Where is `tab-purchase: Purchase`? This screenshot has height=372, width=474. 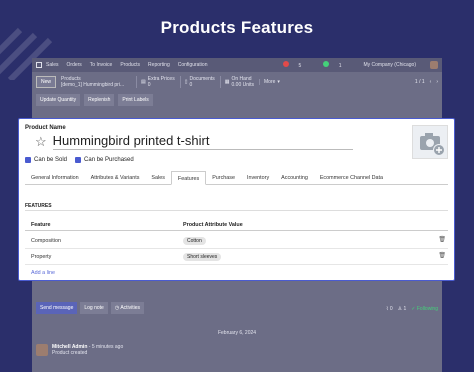 tab-purchase: Purchase is located at coordinates (223, 177).